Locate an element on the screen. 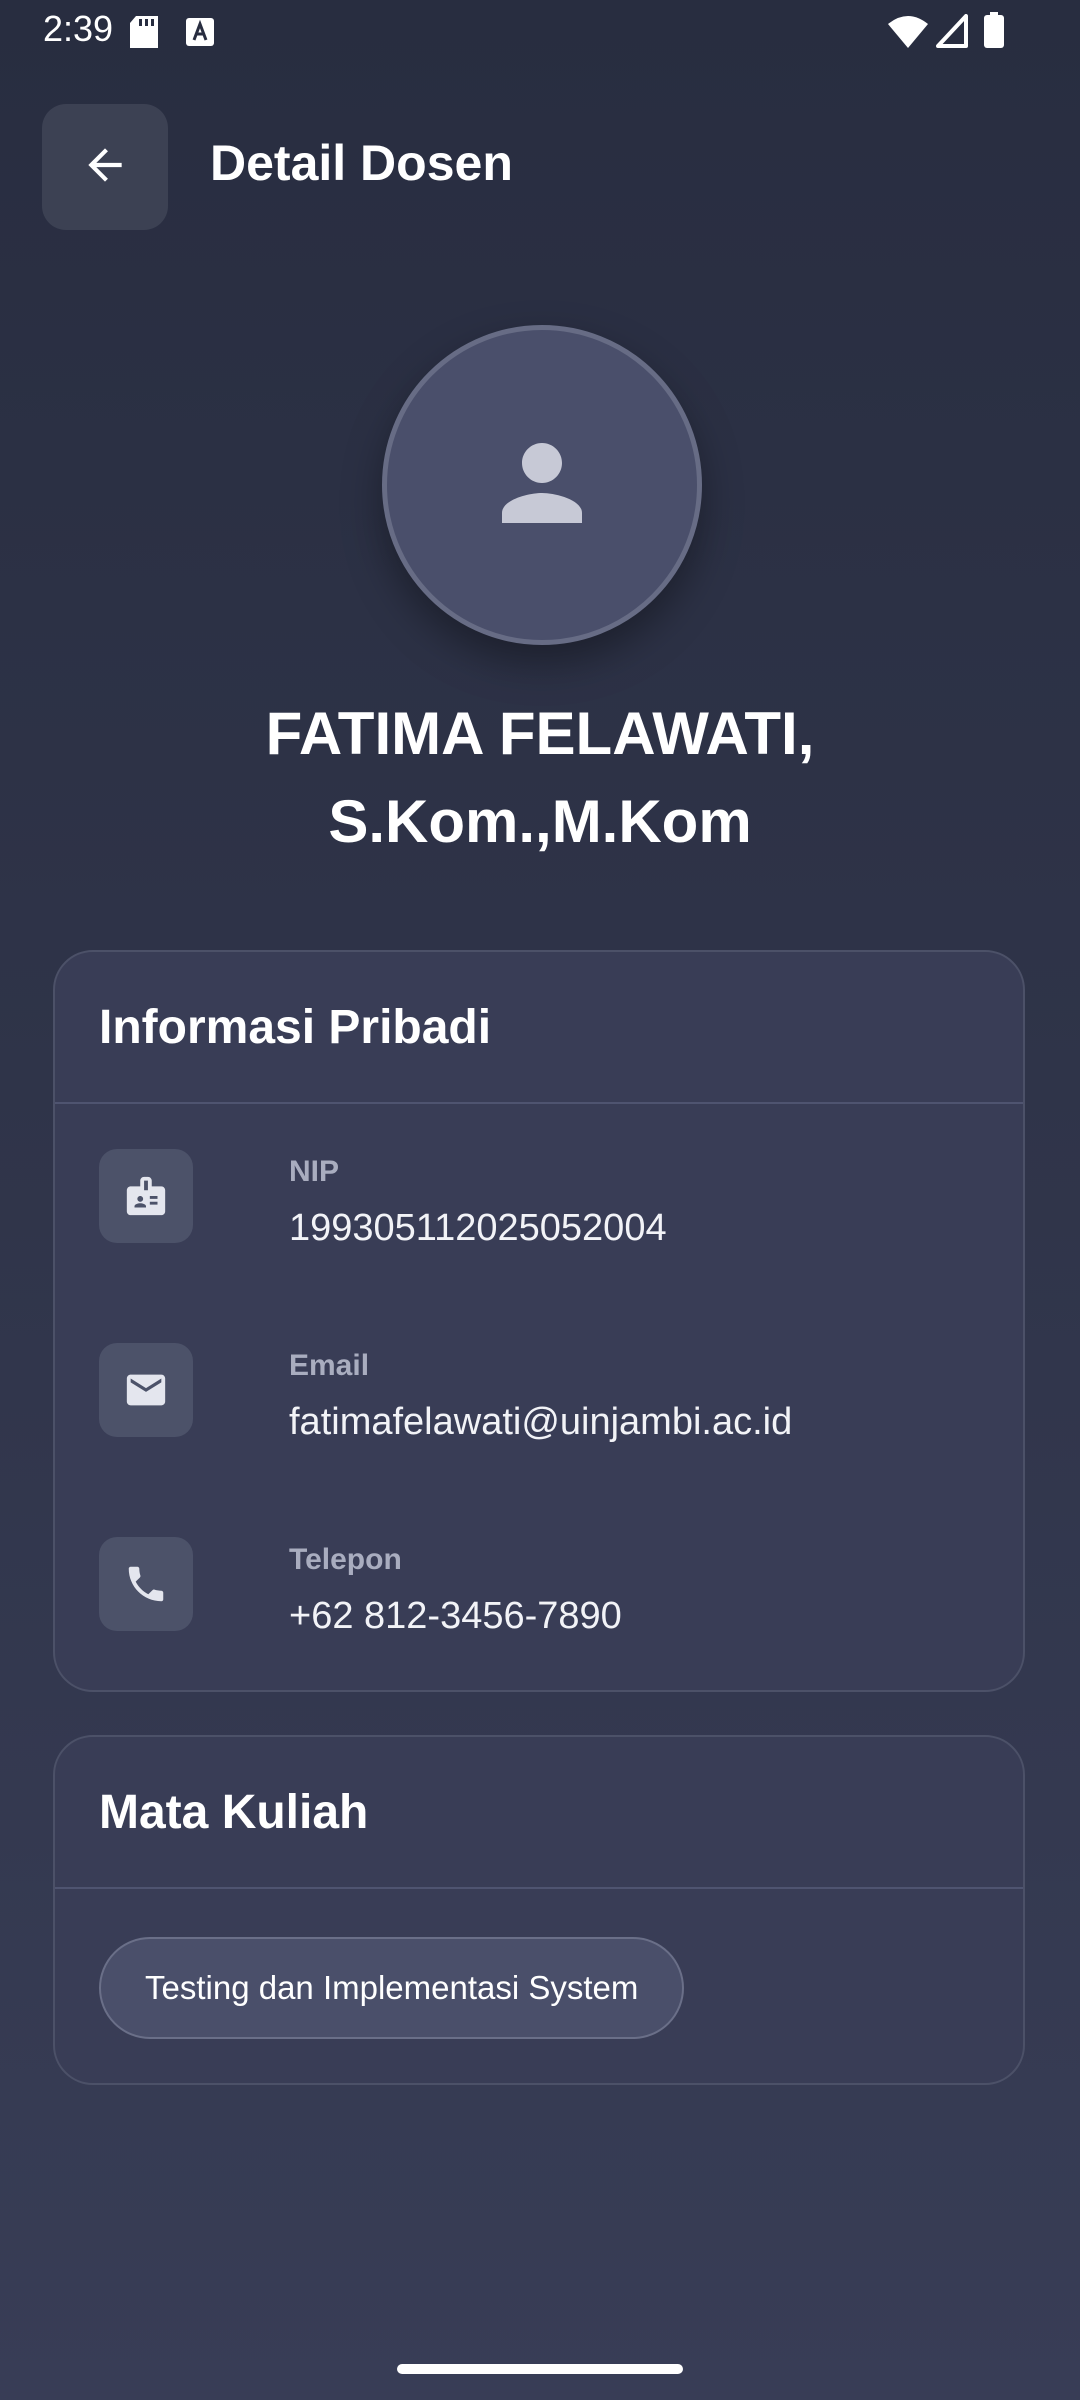 Image resolution: width=1080 pixels, height=2400 pixels. status-bar: 2:39 is located at coordinates (540, 32).